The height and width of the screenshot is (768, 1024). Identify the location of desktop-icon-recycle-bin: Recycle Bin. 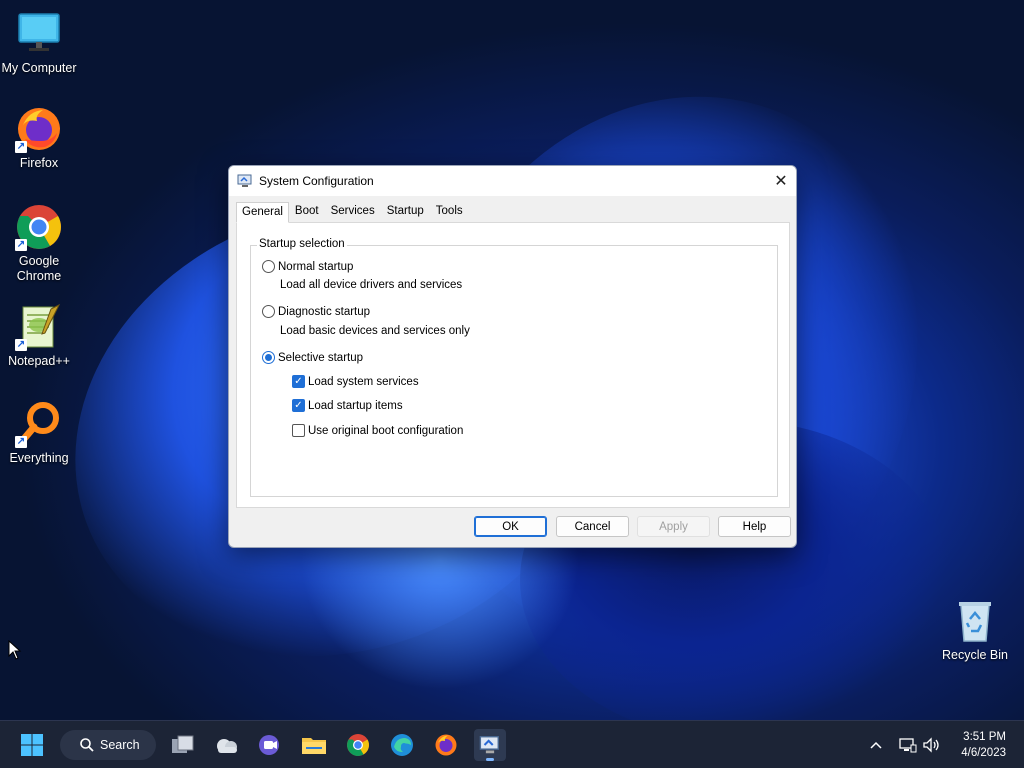
(975, 630).